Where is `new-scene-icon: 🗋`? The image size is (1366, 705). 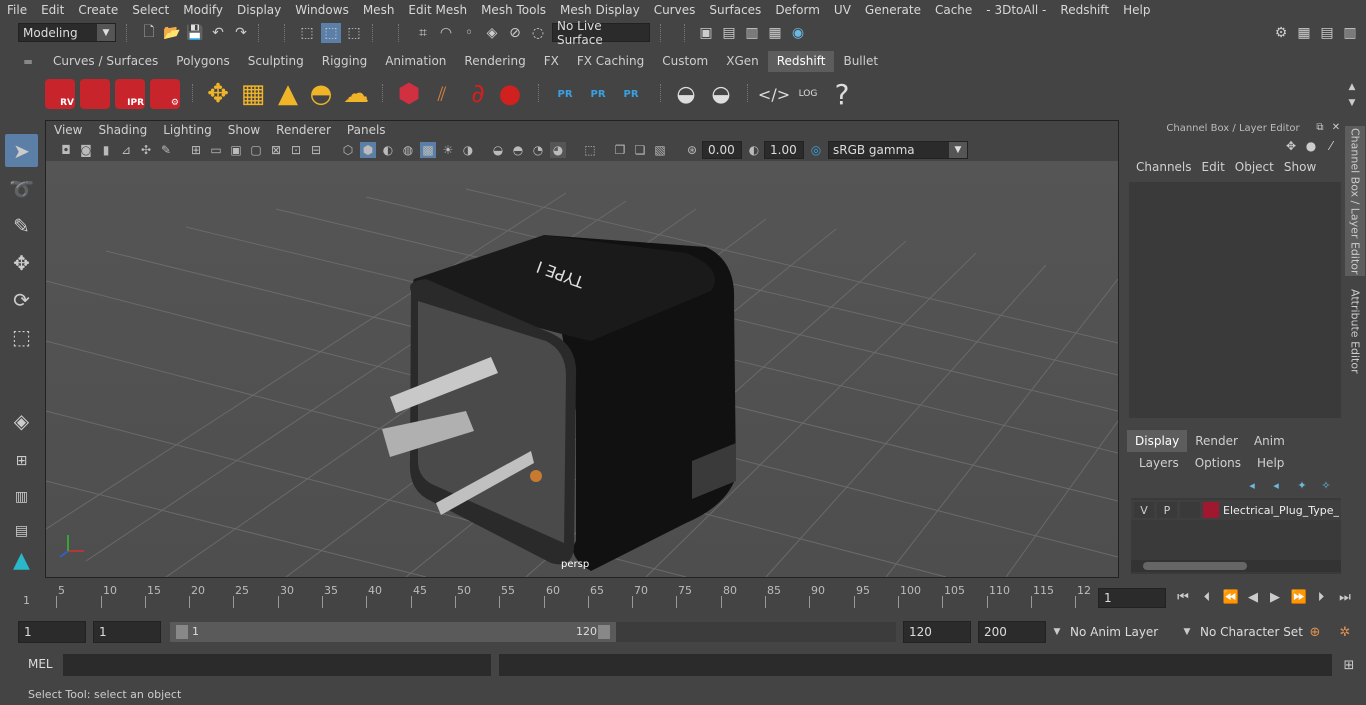
new-scene-icon: 🗋 is located at coordinates (149, 33).